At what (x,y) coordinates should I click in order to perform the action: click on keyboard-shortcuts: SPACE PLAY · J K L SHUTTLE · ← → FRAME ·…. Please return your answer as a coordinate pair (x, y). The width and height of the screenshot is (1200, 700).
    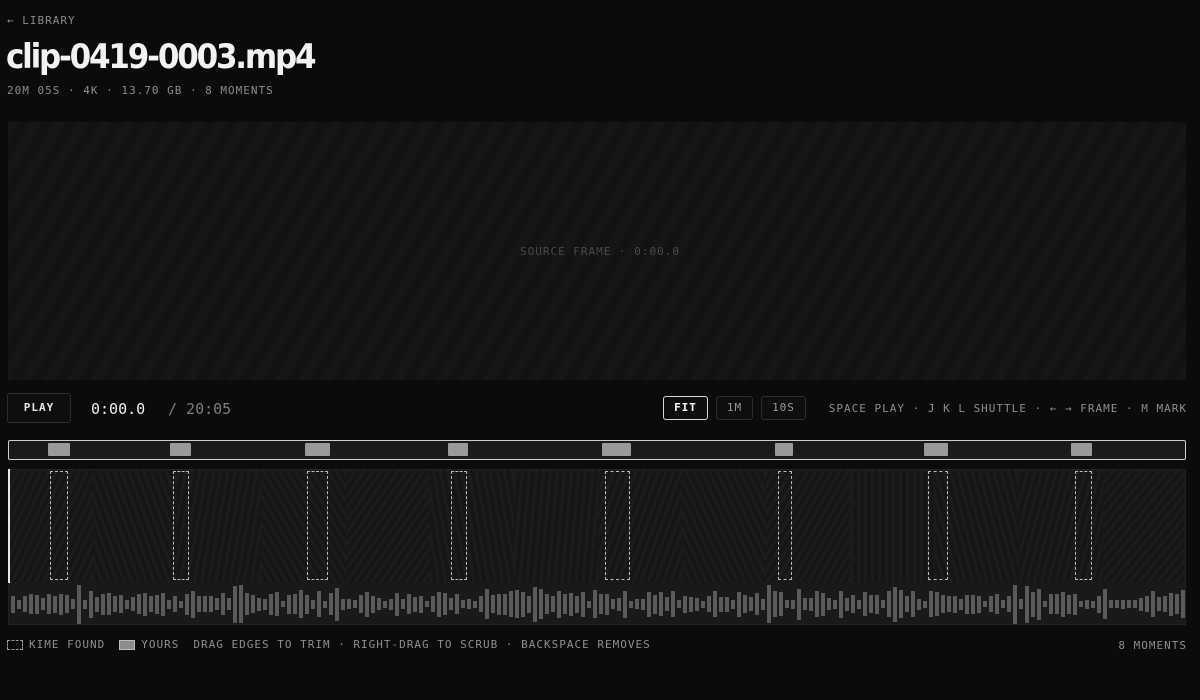
    Looking at the image, I should click on (1007, 408).